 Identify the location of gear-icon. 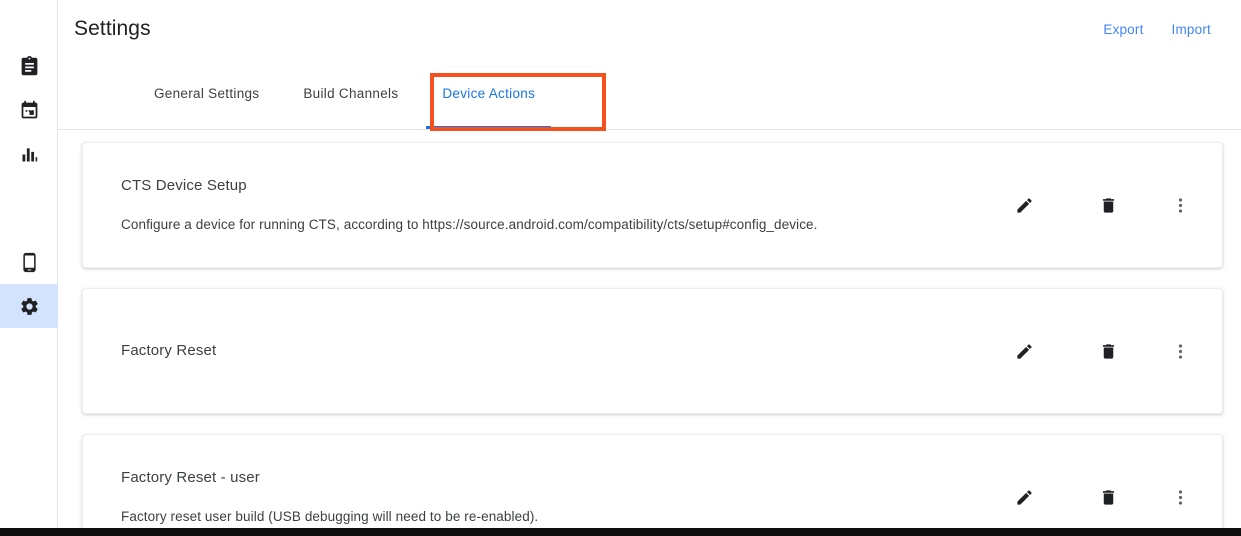
(29, 306).